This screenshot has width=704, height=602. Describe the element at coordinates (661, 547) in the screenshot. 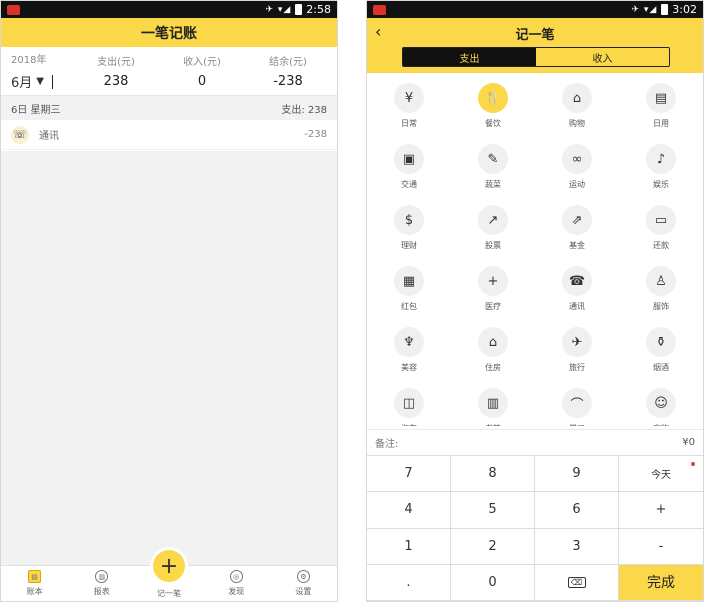

I see `key--: -` at that location.